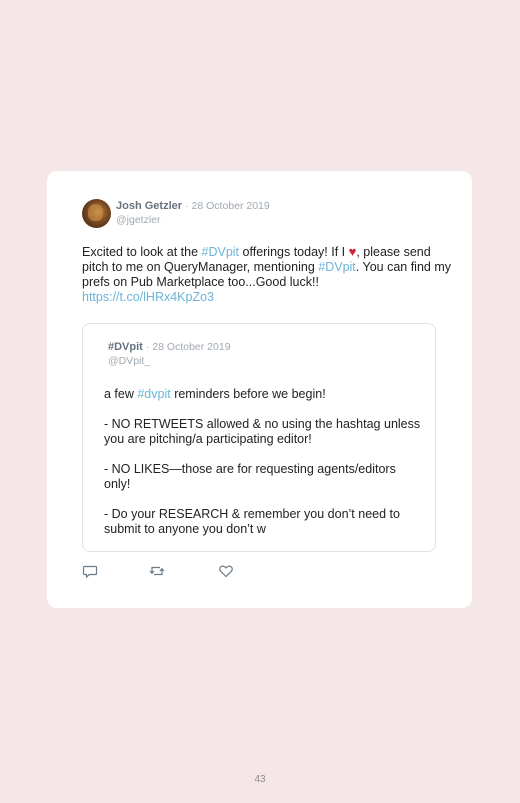 This screenshot has height=803, width=520. Describe the element at coordinates (188, 347) in the screenshot. I see `quoted-tweet-date: · 28 October 2019` at that location.